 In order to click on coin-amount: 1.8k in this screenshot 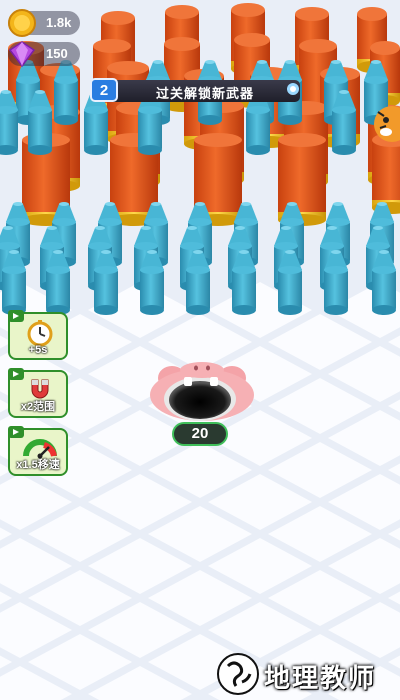, I will do `click(59, 22)`.